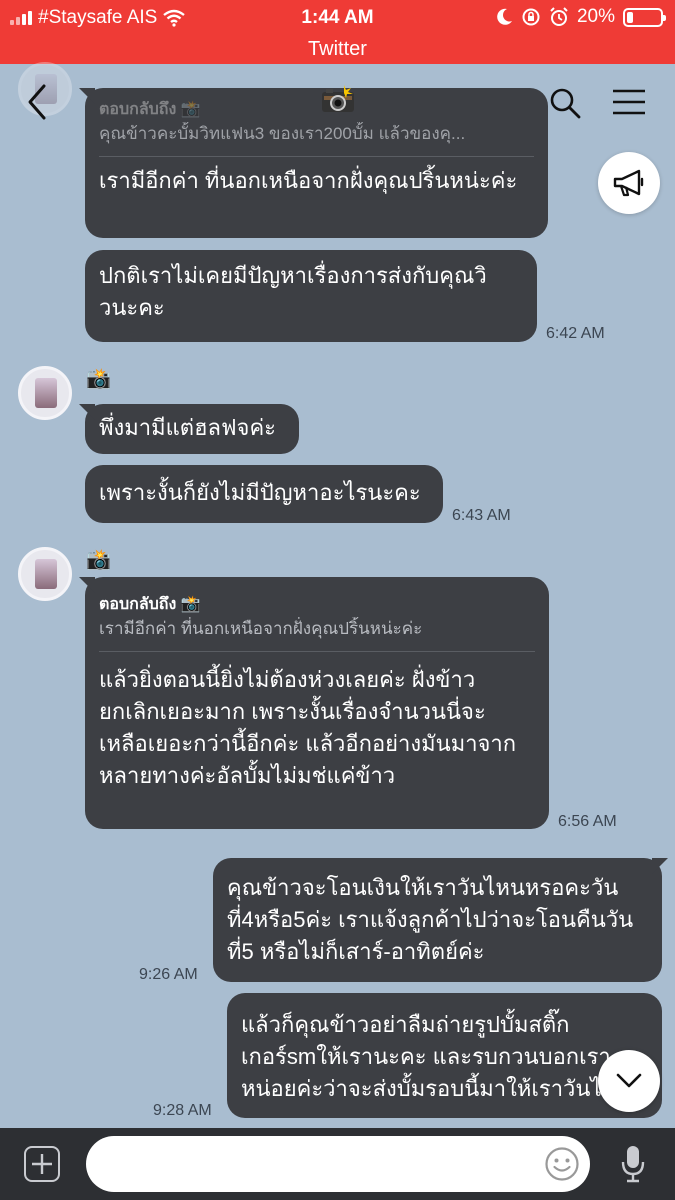 The width and height of the screenshot is (675, 1200). What do you see at coordinates (565, 103) in the screenshot?
I see `search-button` at bounding box center [565, 103].